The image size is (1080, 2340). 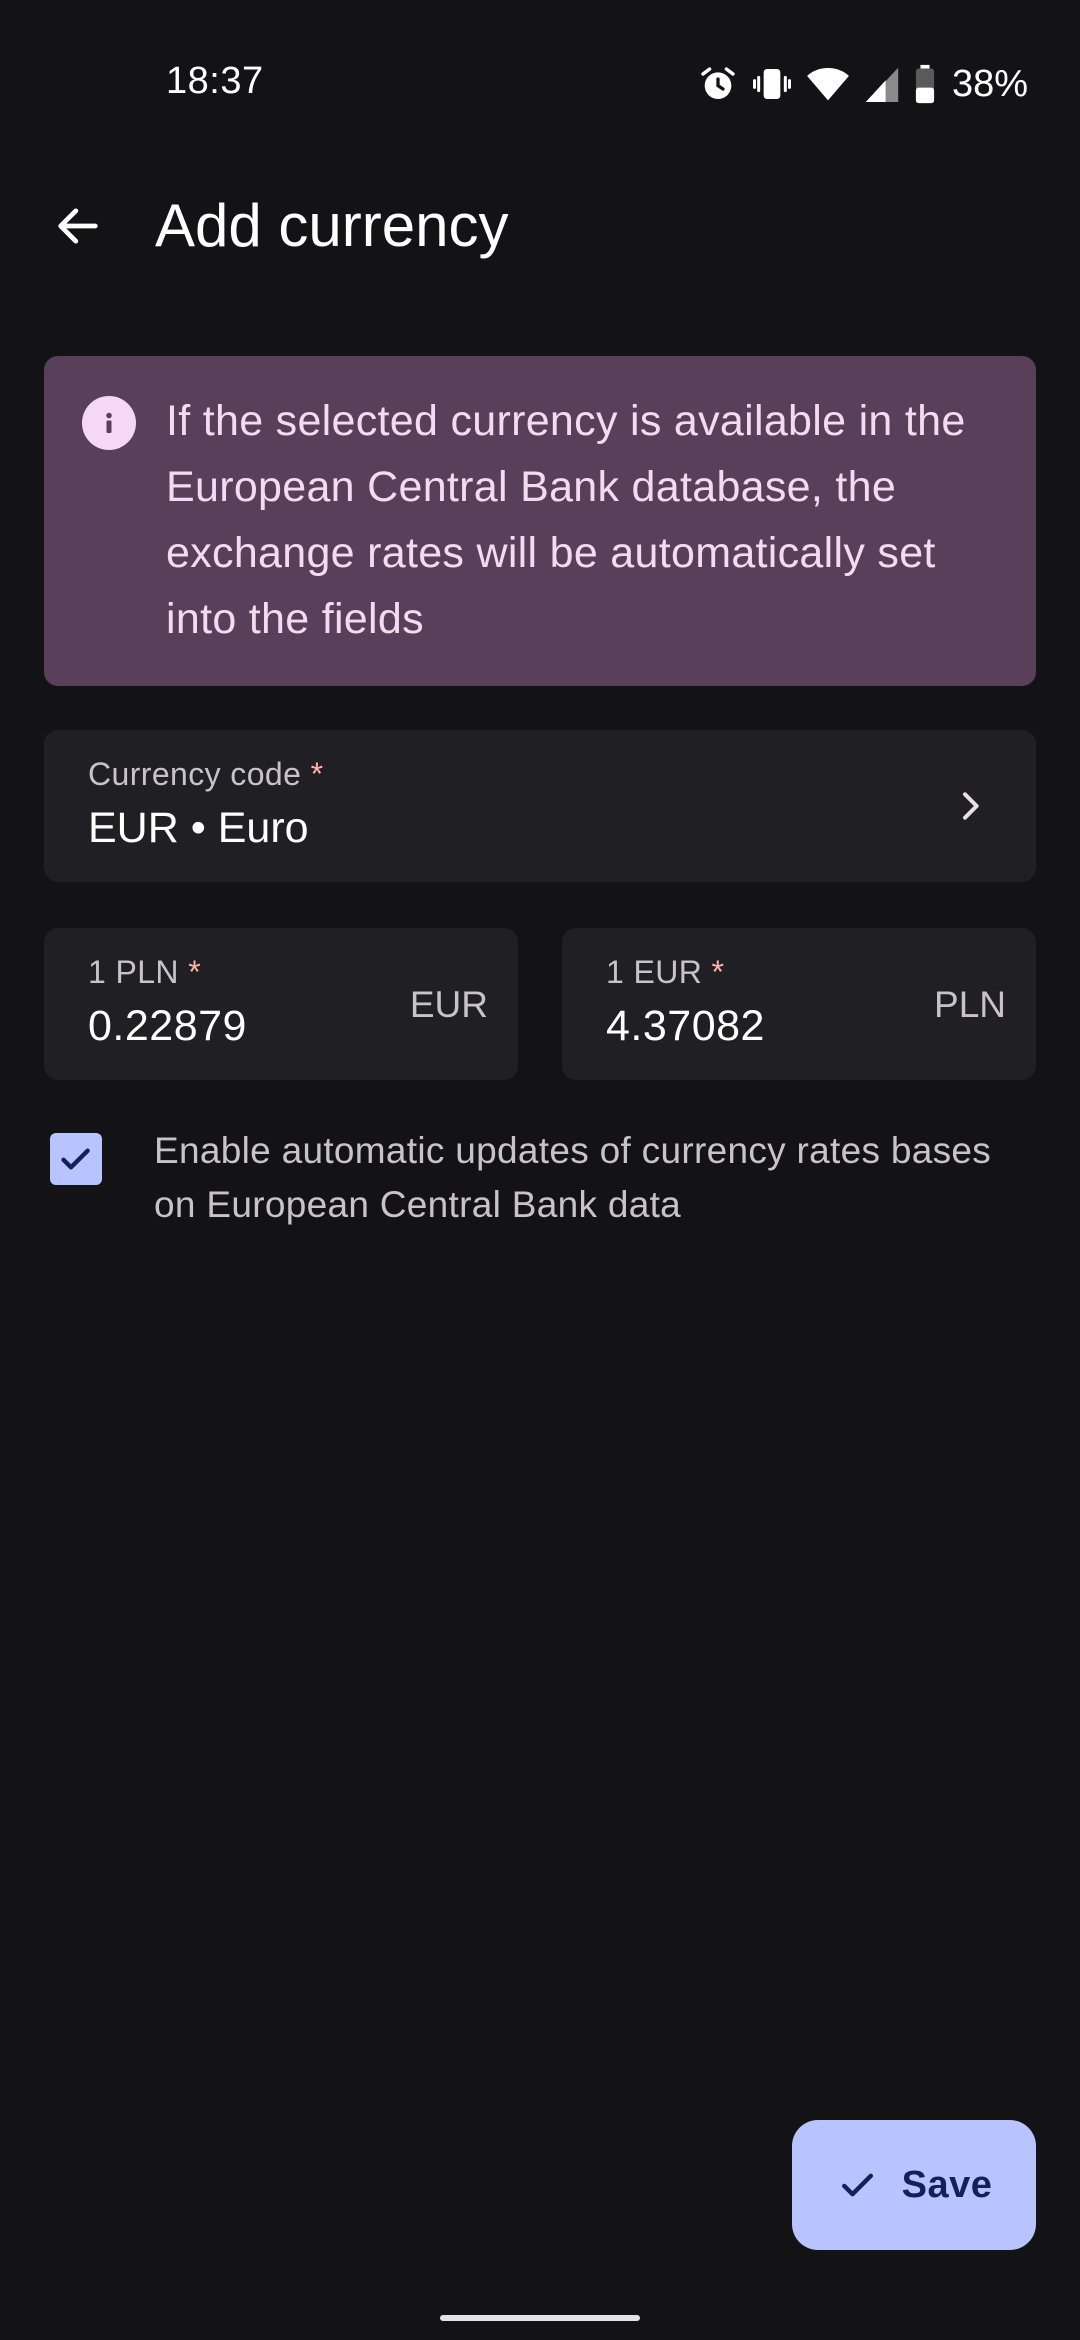 I want to click on pln-rate-label: 1 PLN *, so click(x=144, y=972).